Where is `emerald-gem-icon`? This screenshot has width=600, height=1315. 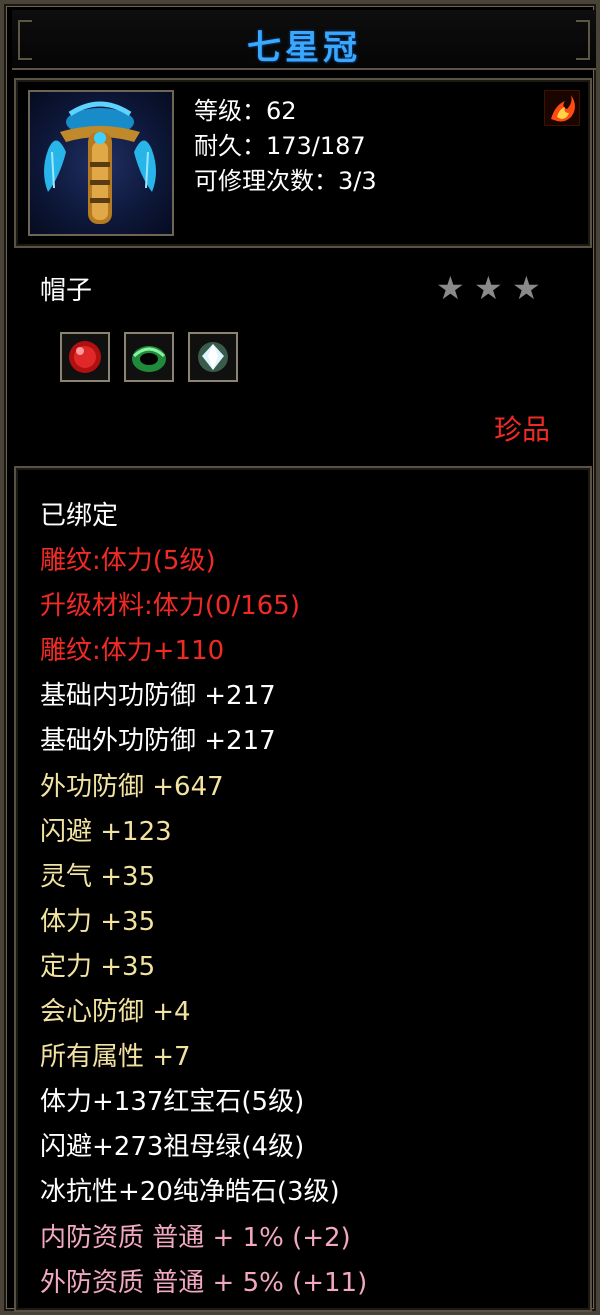
emerald-gem-icon is located at coordinates (149, 357).